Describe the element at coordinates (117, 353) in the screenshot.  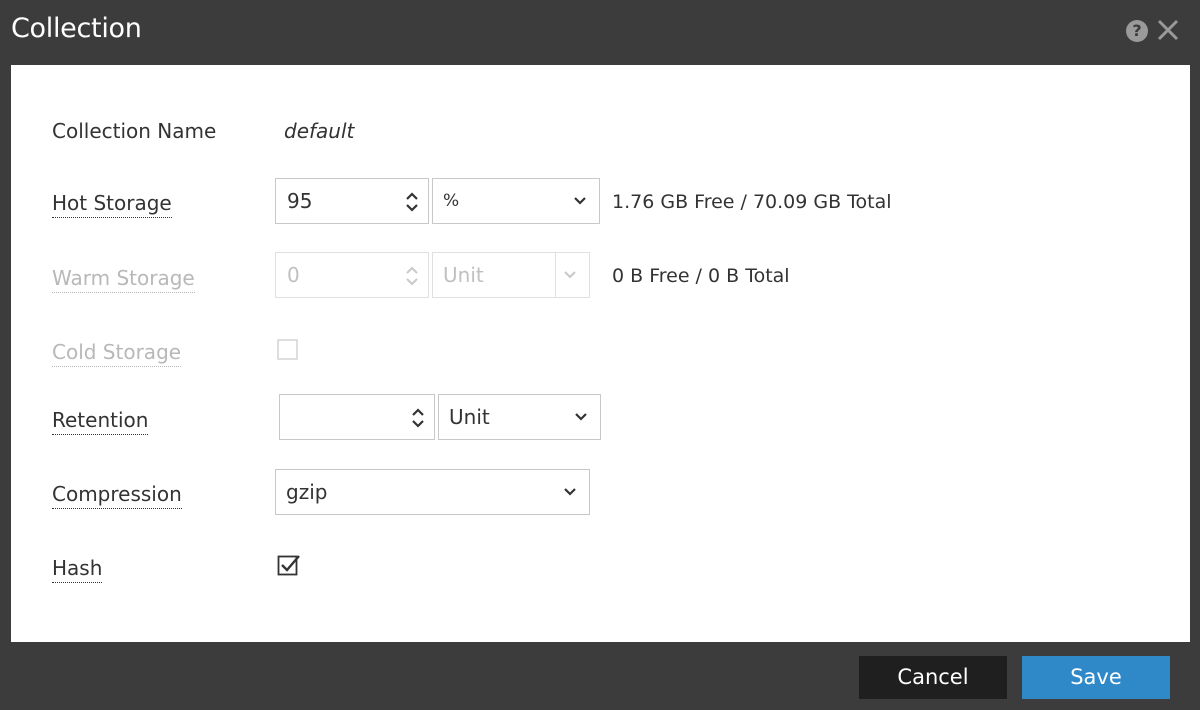
I see `cold-storage-label: Cold Storage` at that location.